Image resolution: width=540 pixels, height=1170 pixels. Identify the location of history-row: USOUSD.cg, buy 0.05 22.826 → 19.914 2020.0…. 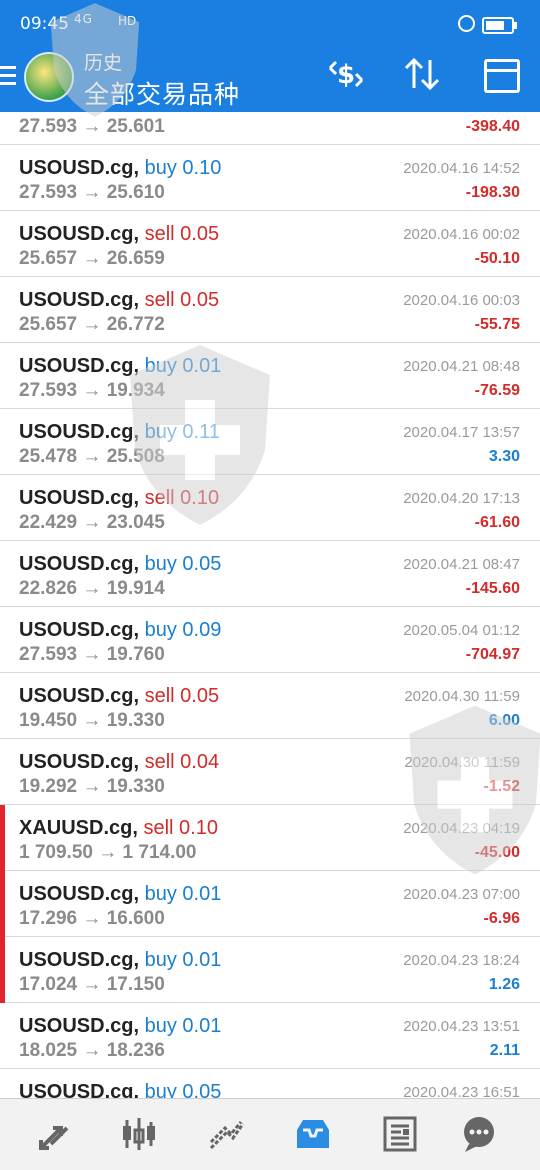
(270, 574).